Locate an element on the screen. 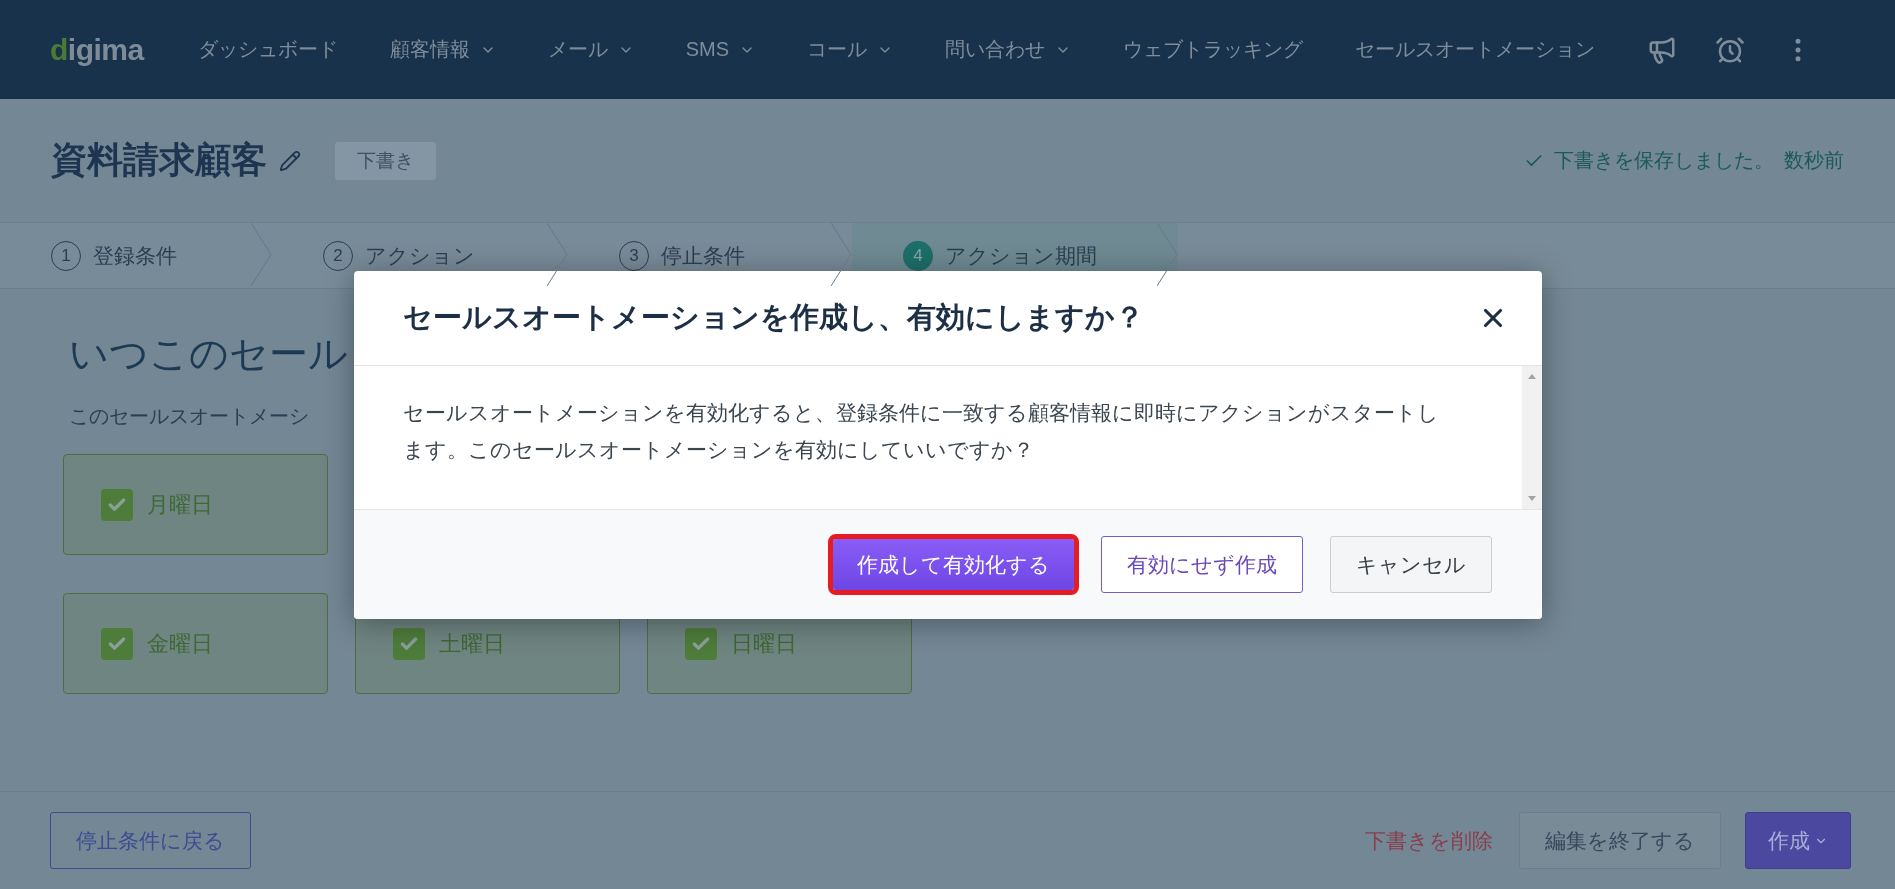  nav-item: メール is located at coordinates (590, 49).